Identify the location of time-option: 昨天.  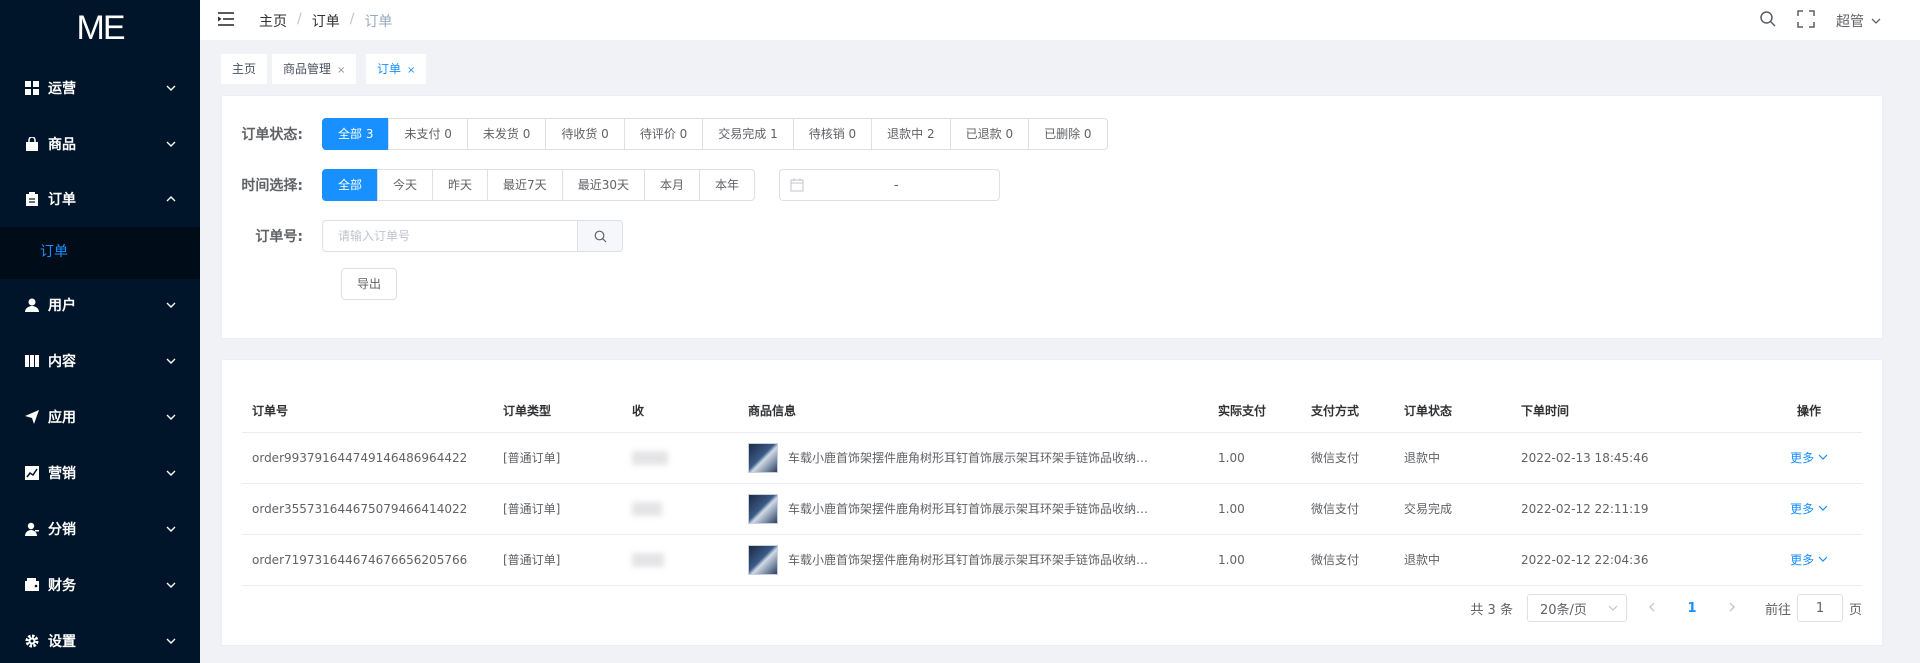
(460, 185).